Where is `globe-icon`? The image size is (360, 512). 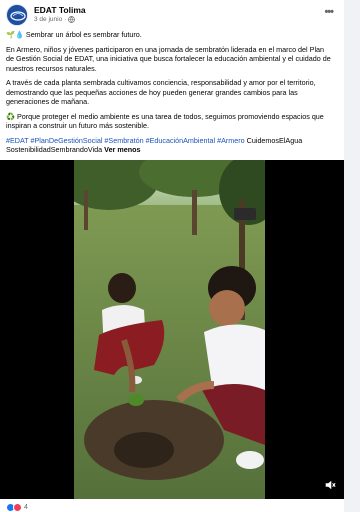 globe-icon is located at coordinates (72, 19).